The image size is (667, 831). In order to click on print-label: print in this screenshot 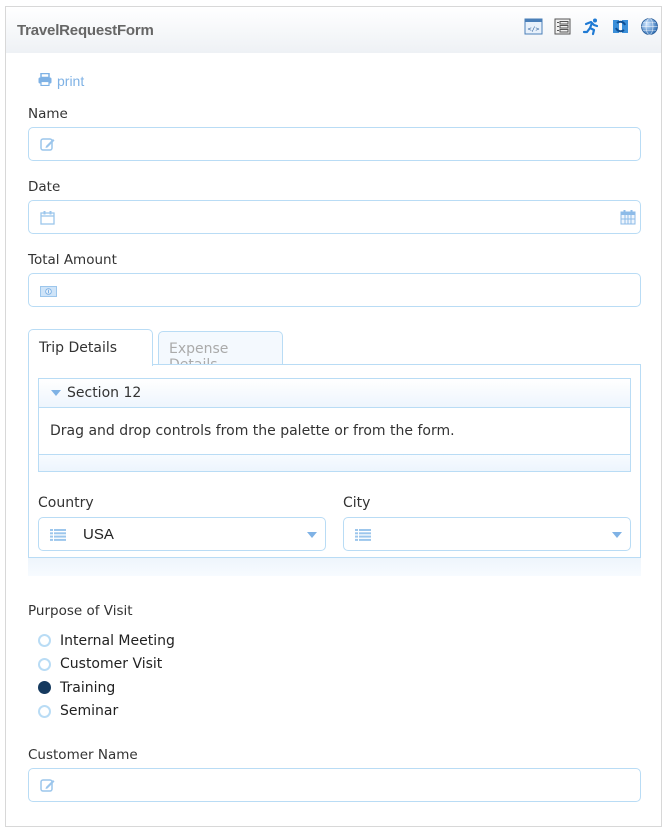, I will do `click(71, 81)`.